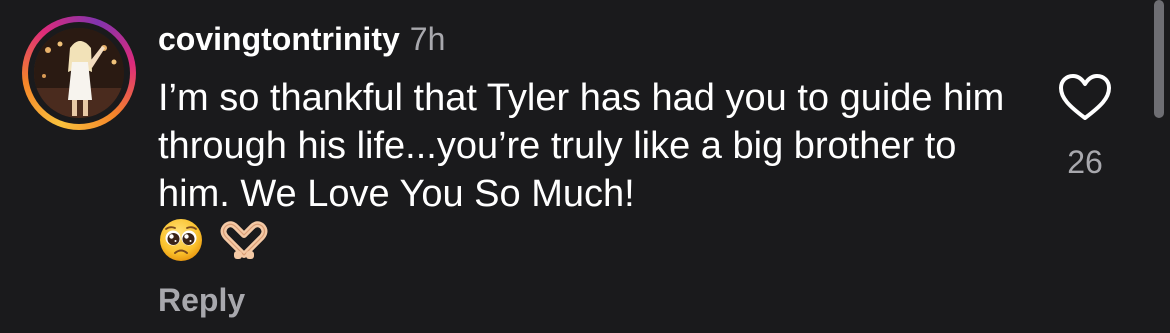 Image resolution: width=1170 pixels, height=333 pixels. I want to click on like-count: 26, so click(1085, 162).